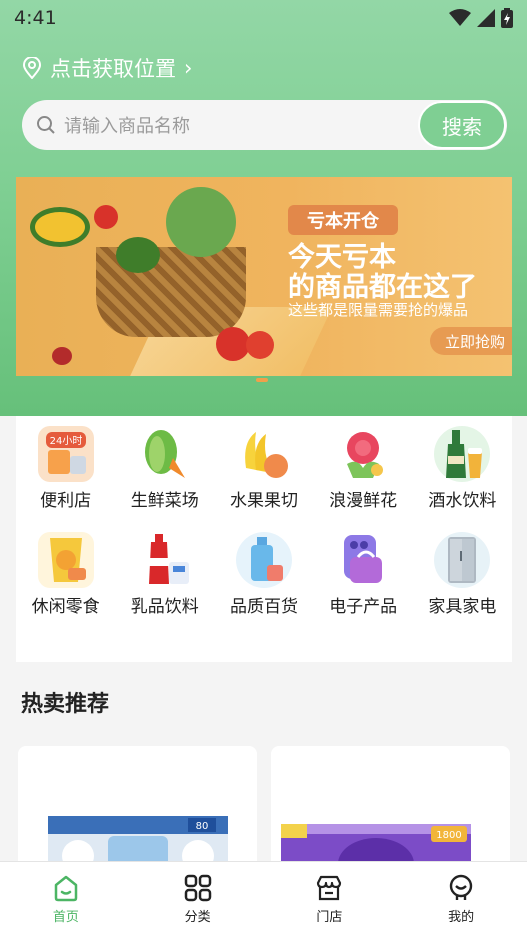 The image size is (527, 937). I want to click on category-dairy-drinks: 乳品饮料, so click(164, 585).